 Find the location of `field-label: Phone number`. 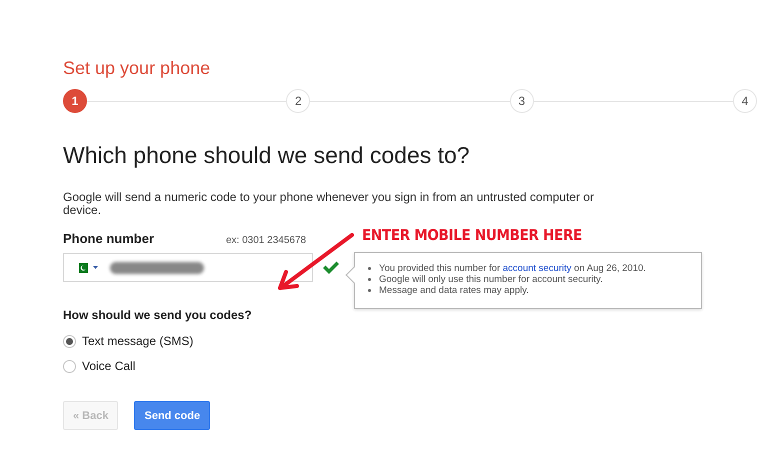

field-label: Phone number is located at coordinates (109, 238).